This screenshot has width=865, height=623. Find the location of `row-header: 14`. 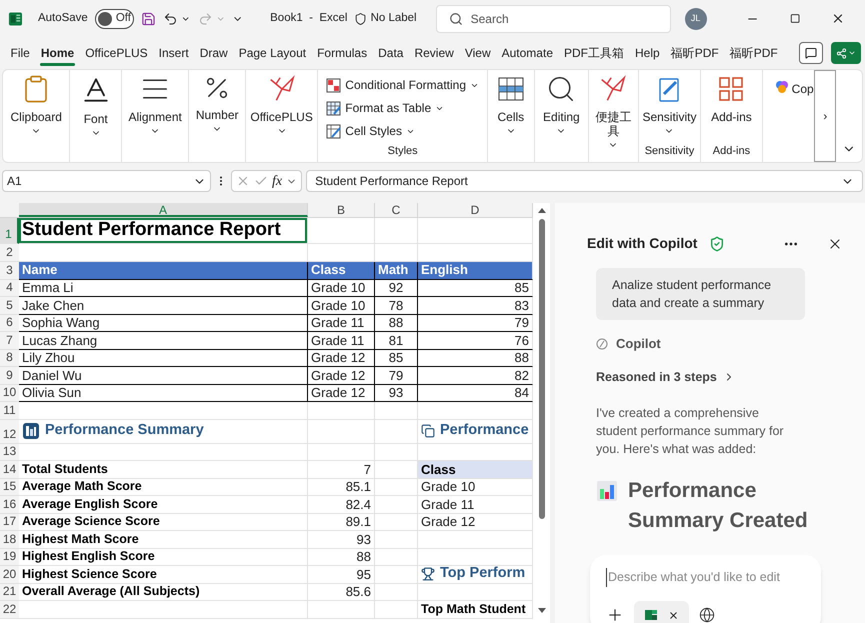

row-header: 14 is located at coordinates (9, 469).